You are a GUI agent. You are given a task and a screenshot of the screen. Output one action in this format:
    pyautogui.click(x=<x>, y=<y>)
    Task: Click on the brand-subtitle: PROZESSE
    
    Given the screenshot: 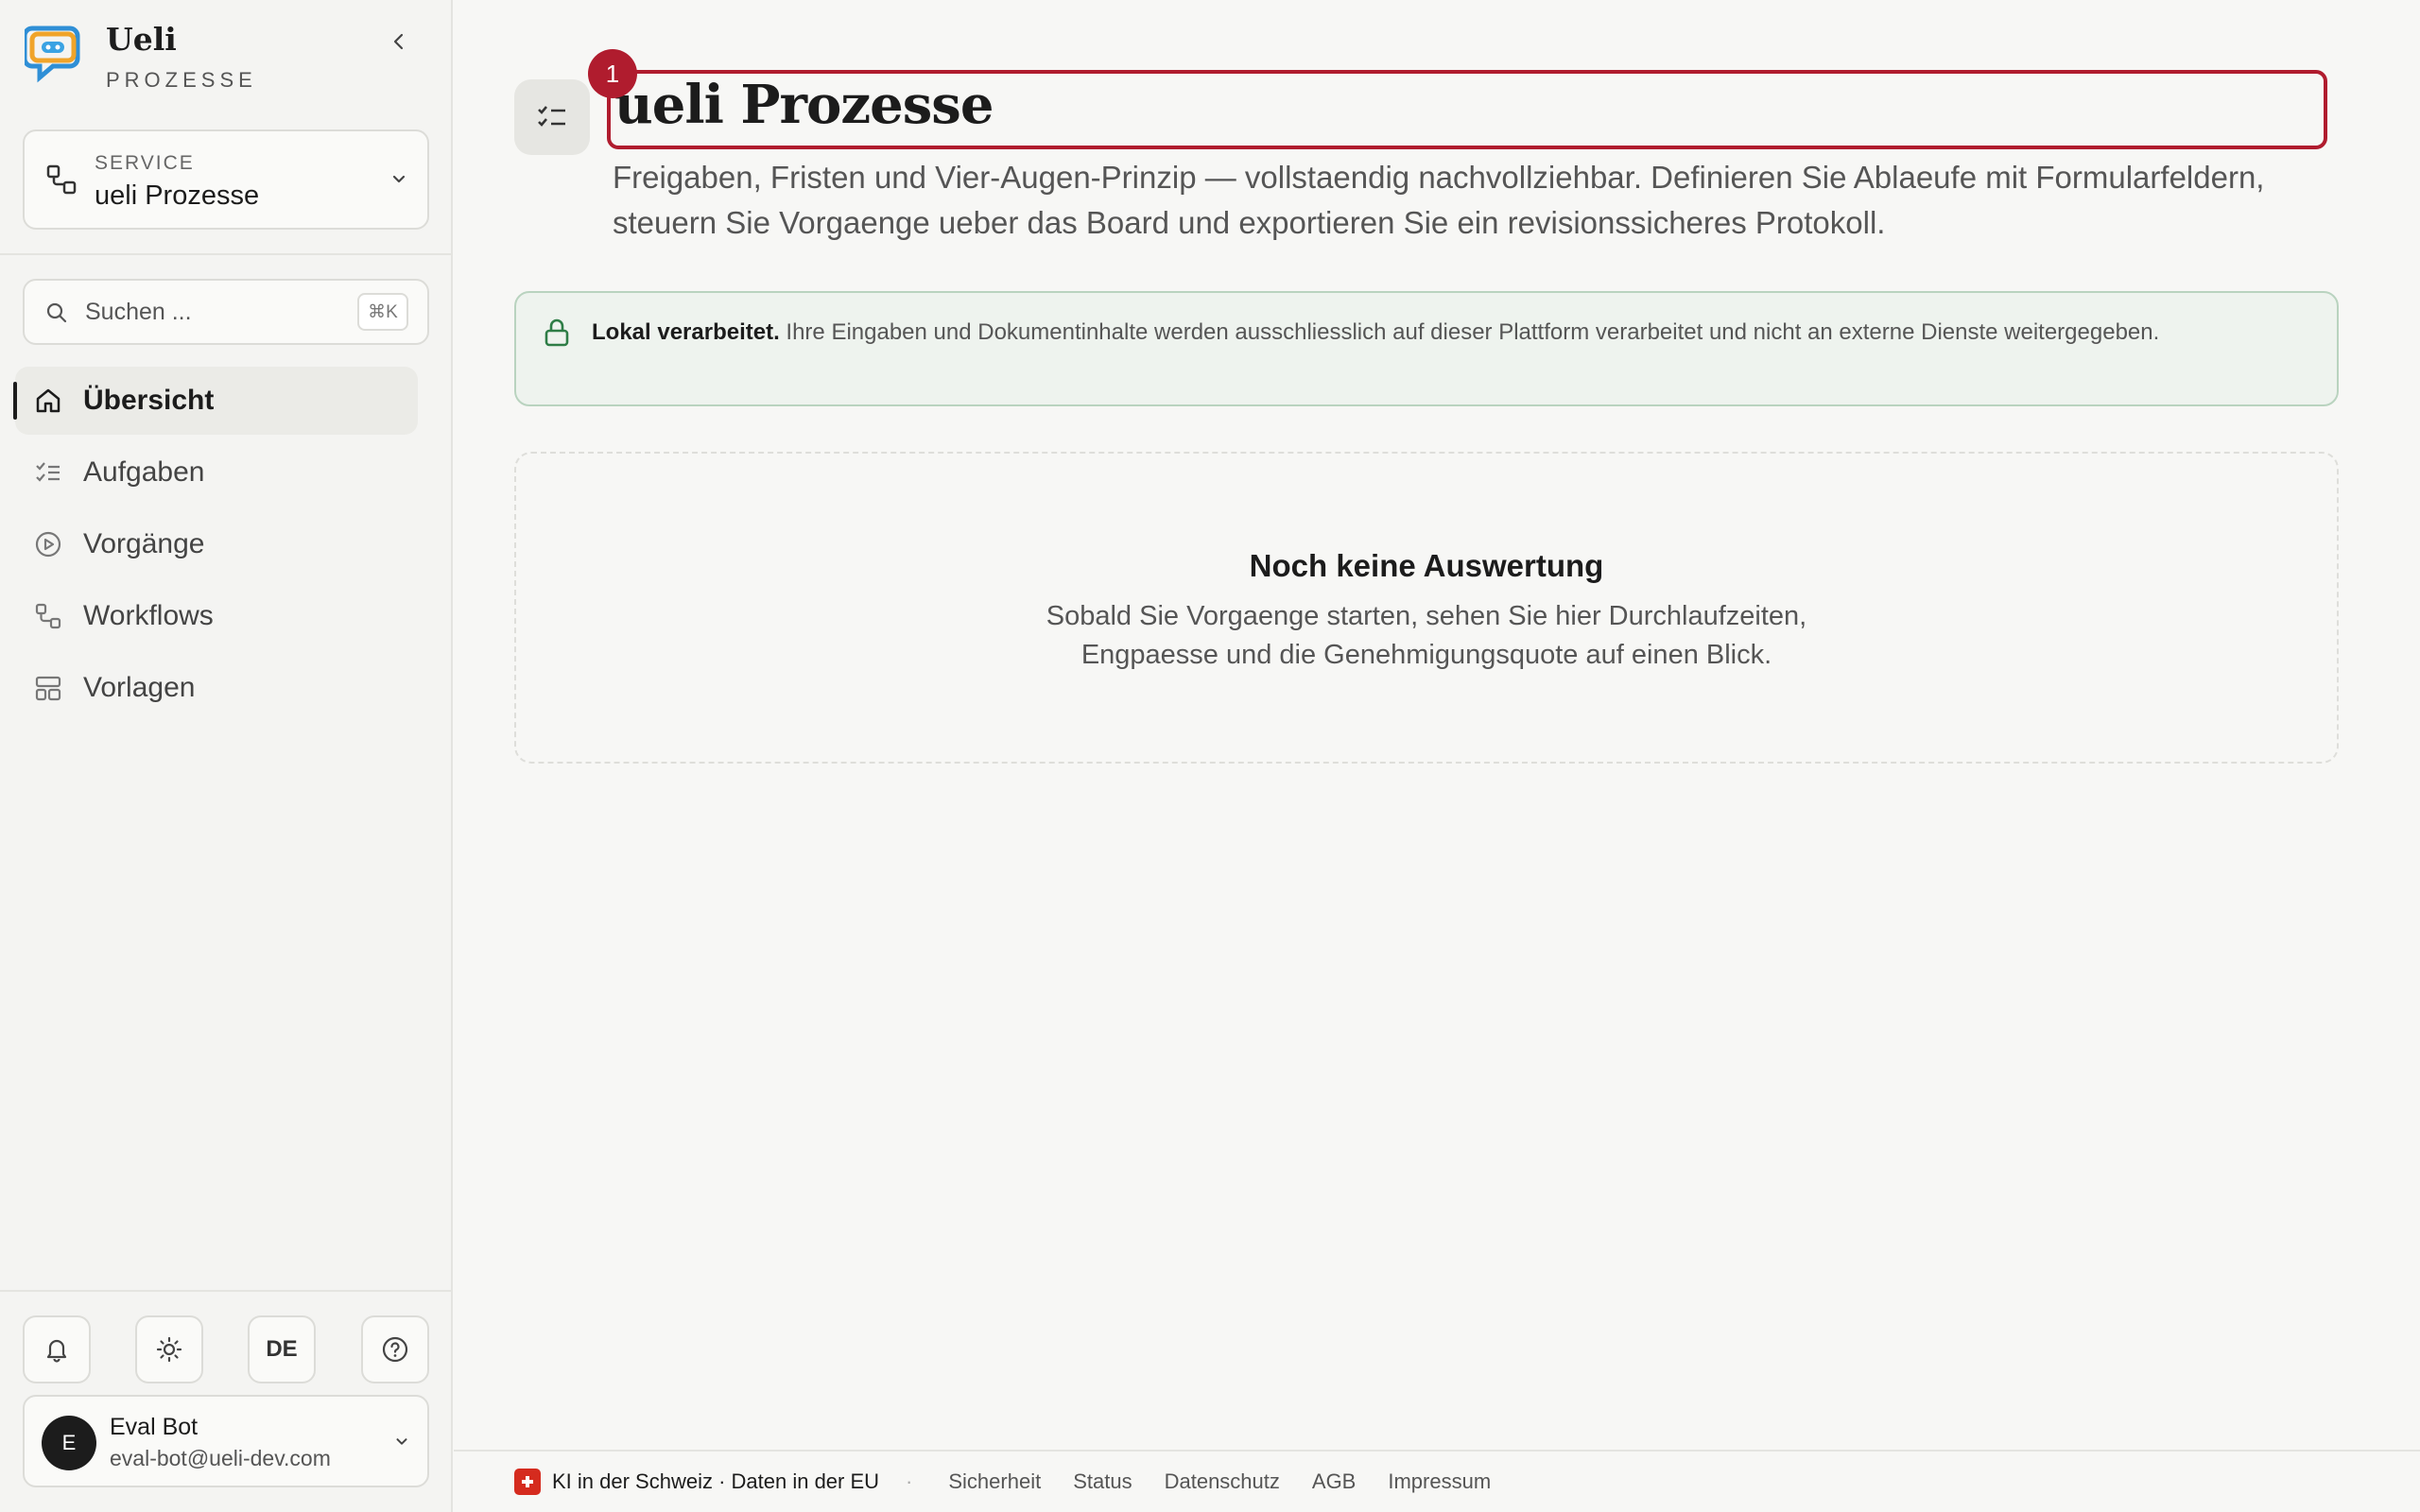 What is the action you would take?
    pyautogui.click(x=181, y=80)
    